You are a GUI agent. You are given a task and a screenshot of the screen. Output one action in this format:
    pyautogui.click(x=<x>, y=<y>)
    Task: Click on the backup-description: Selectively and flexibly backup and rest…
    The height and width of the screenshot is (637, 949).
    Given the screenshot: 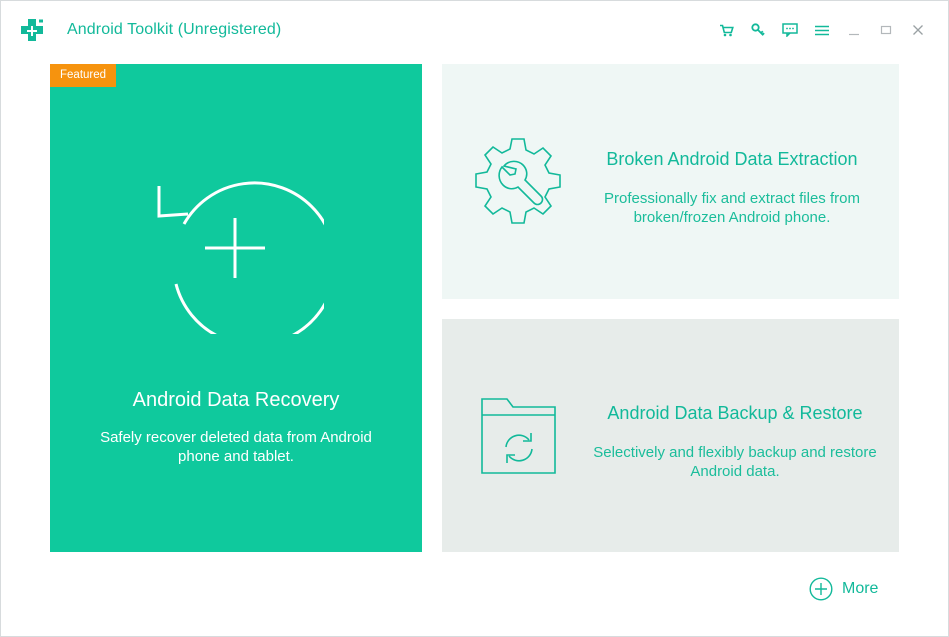 What is the action you would take?
    pyautogui.click(x=735, y=462)
    